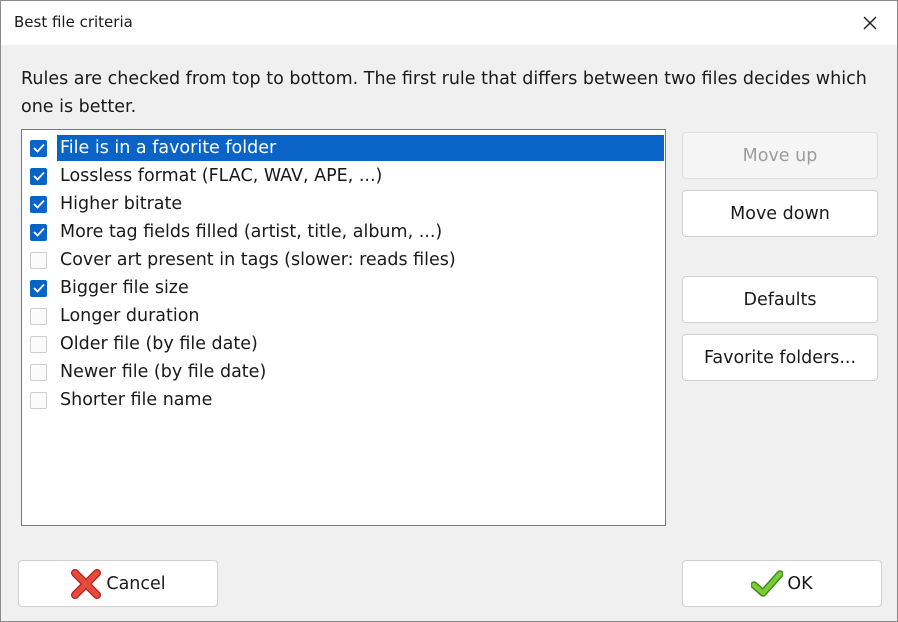 This screenshot has height=622, width=898. Describe the element at coordinates (360, 148) in the screenshot. I see `rule-label: File is in a favorite folder` at that location.